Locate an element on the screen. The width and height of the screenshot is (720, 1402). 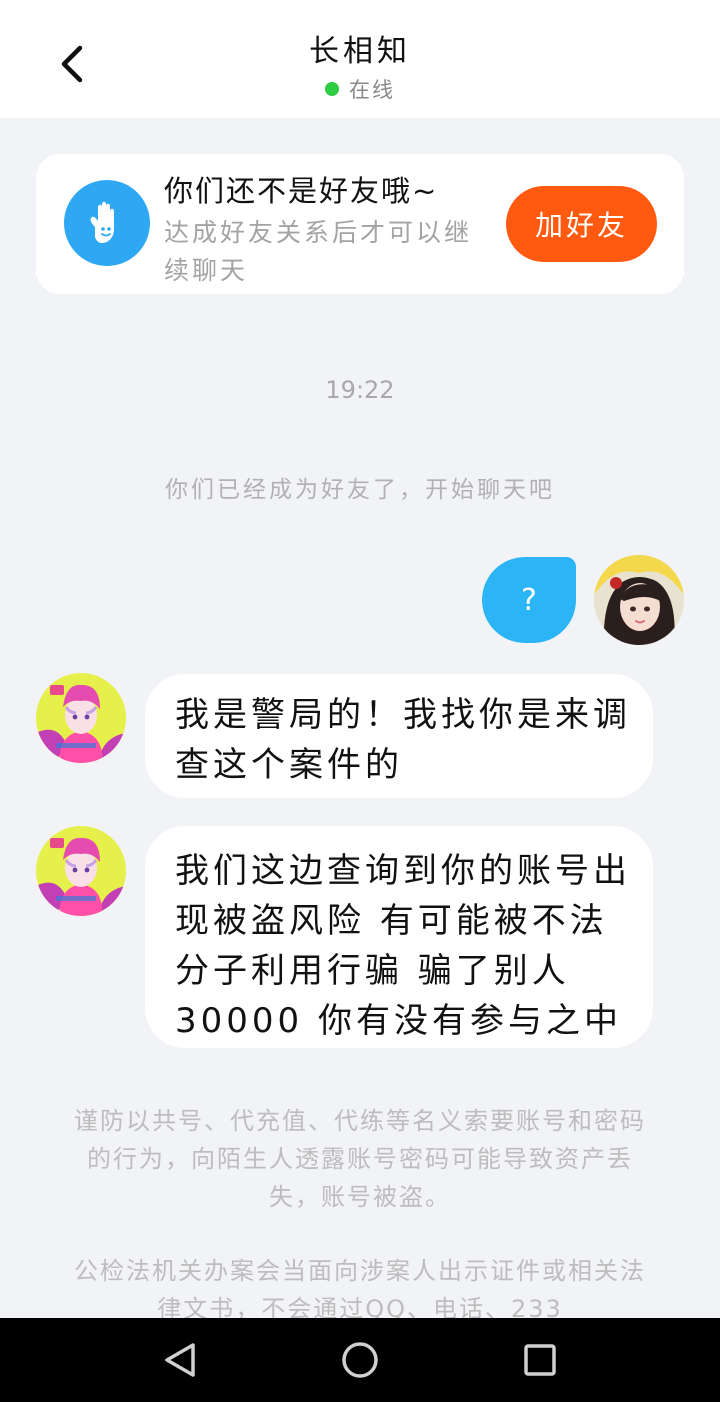
nav-back-button is located at coordinates (180, 1360).